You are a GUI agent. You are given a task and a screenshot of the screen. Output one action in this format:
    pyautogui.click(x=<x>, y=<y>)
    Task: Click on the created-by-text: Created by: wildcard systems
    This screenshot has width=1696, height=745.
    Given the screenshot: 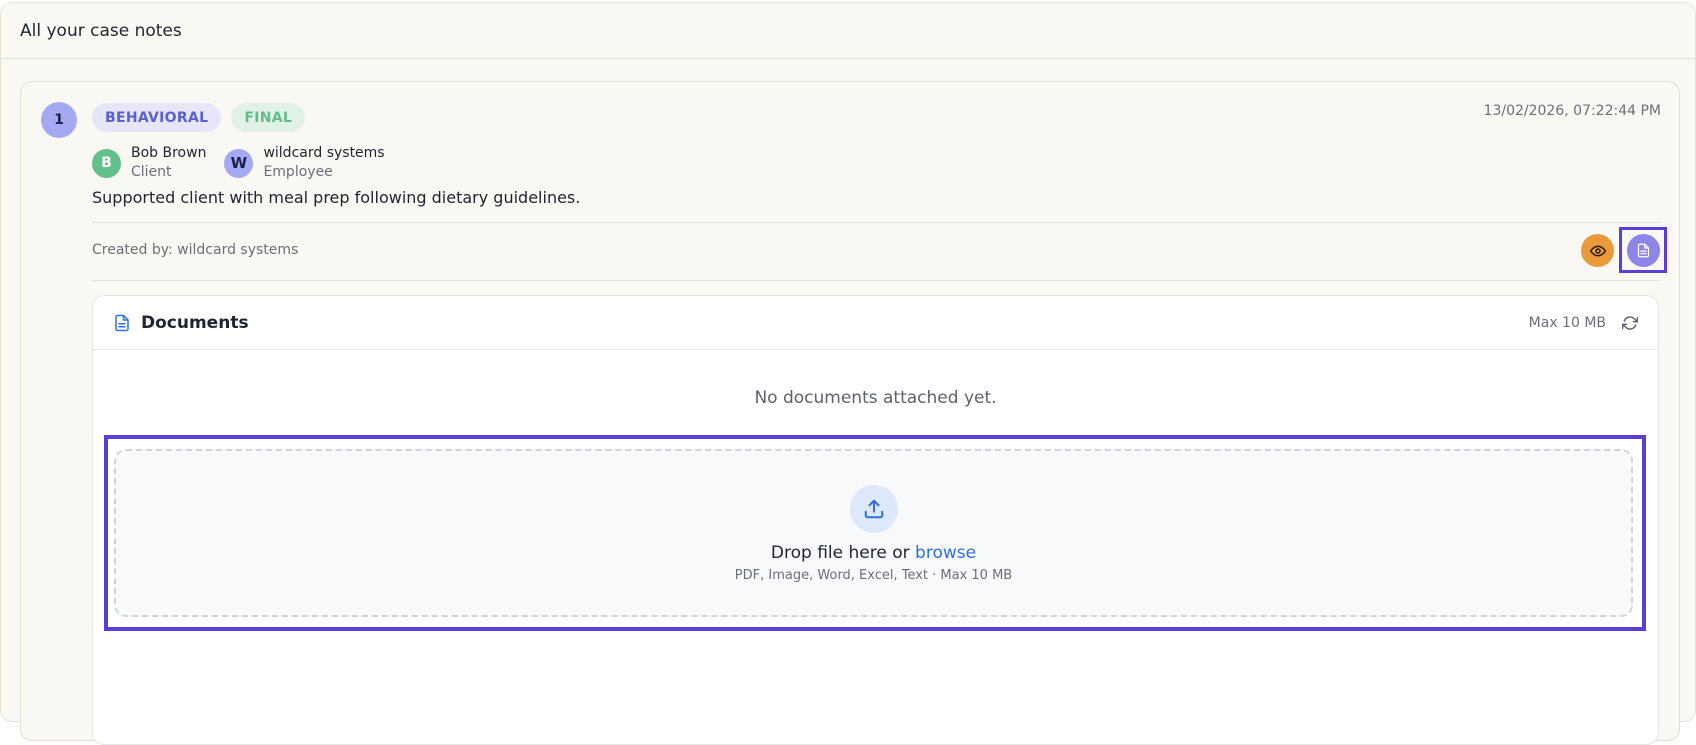 What is the action you would take?
    pyautogui.click(x=195, y=250)
    